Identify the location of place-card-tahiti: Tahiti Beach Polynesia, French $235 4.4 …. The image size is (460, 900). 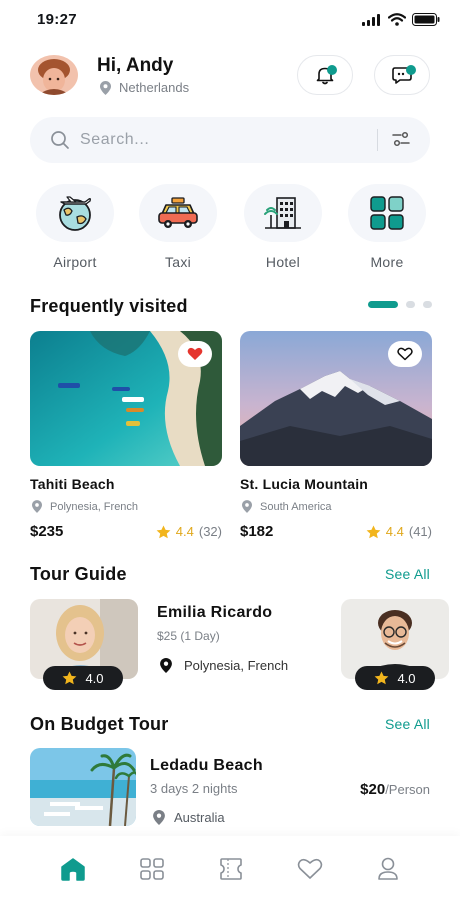
(126, 435).